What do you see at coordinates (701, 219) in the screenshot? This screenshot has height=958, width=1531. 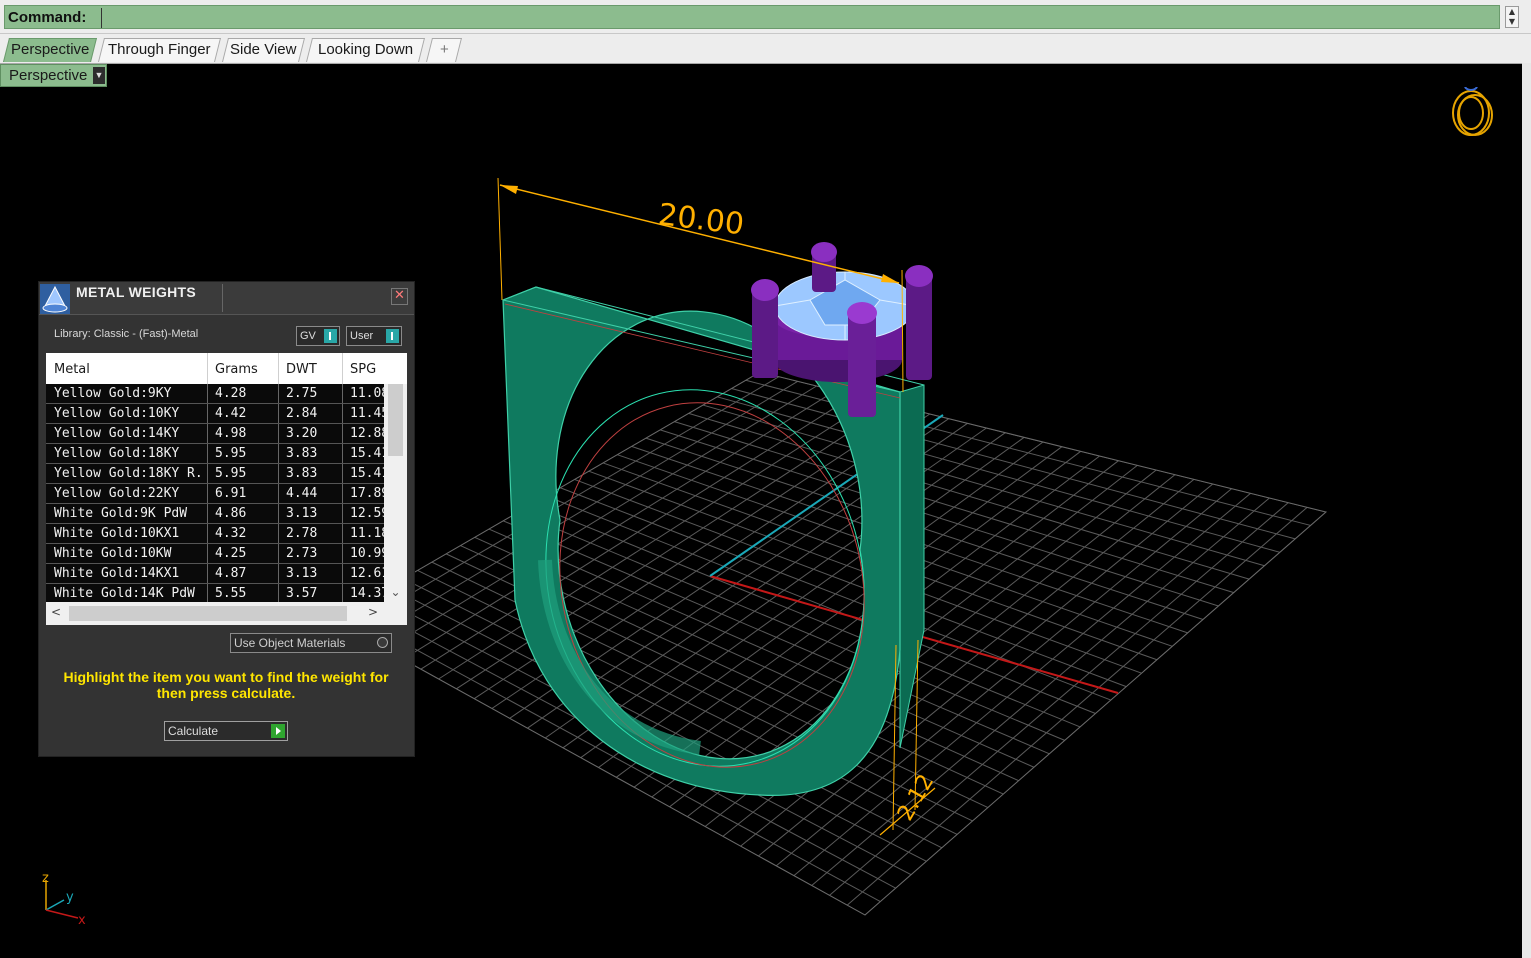 I see `width-dimension-label: 20.00` at bounding box center [701, 219].